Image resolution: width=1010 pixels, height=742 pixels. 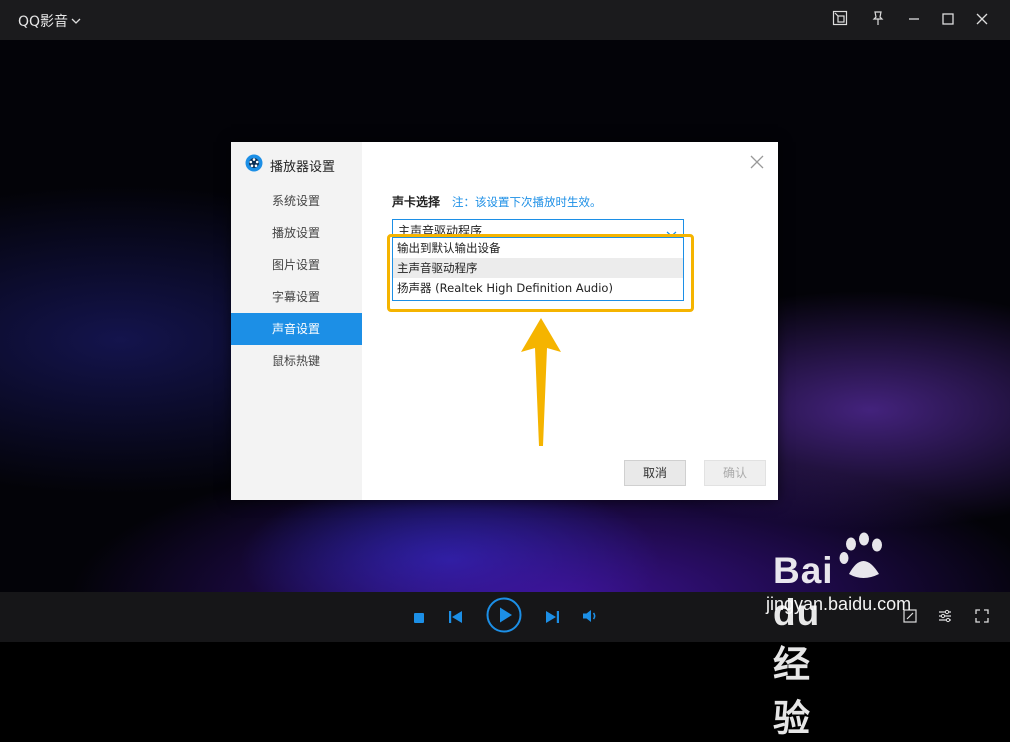 I want to click on dropdown-option-default-output: 输出到默认输出设备, so click(x=538, y=248).